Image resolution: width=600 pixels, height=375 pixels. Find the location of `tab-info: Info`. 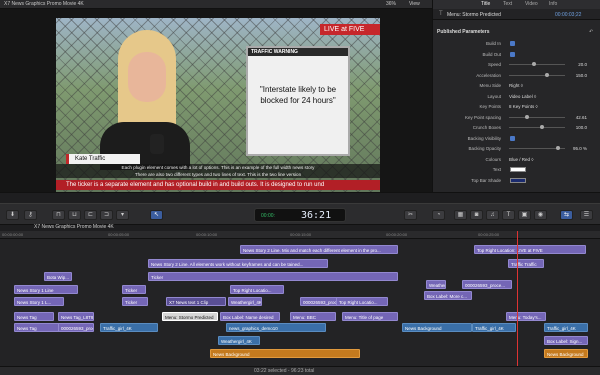

tab-info: Info is located at coordinates (553, 4).